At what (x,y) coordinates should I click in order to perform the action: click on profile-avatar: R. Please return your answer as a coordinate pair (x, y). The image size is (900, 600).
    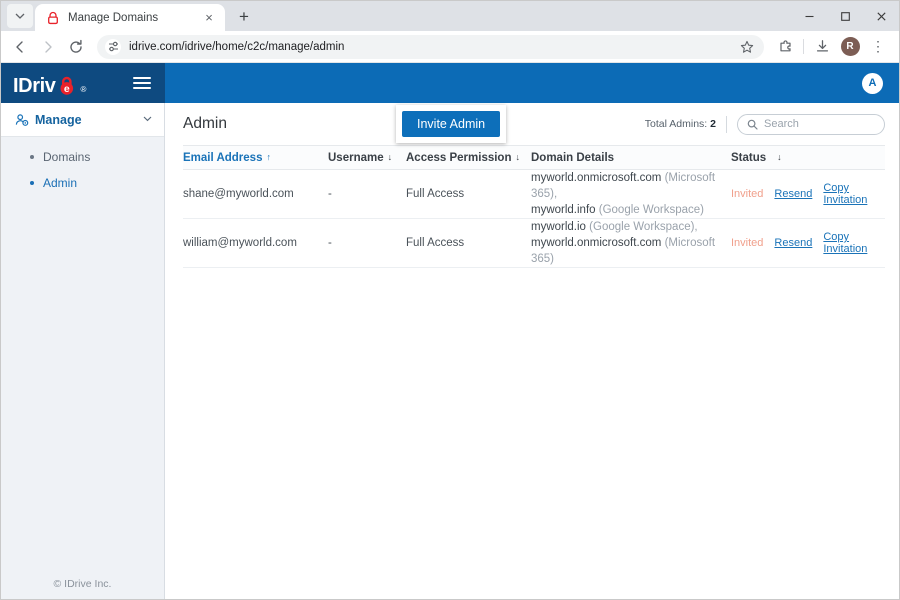
    Looking at the image, I should click on (850, 47).